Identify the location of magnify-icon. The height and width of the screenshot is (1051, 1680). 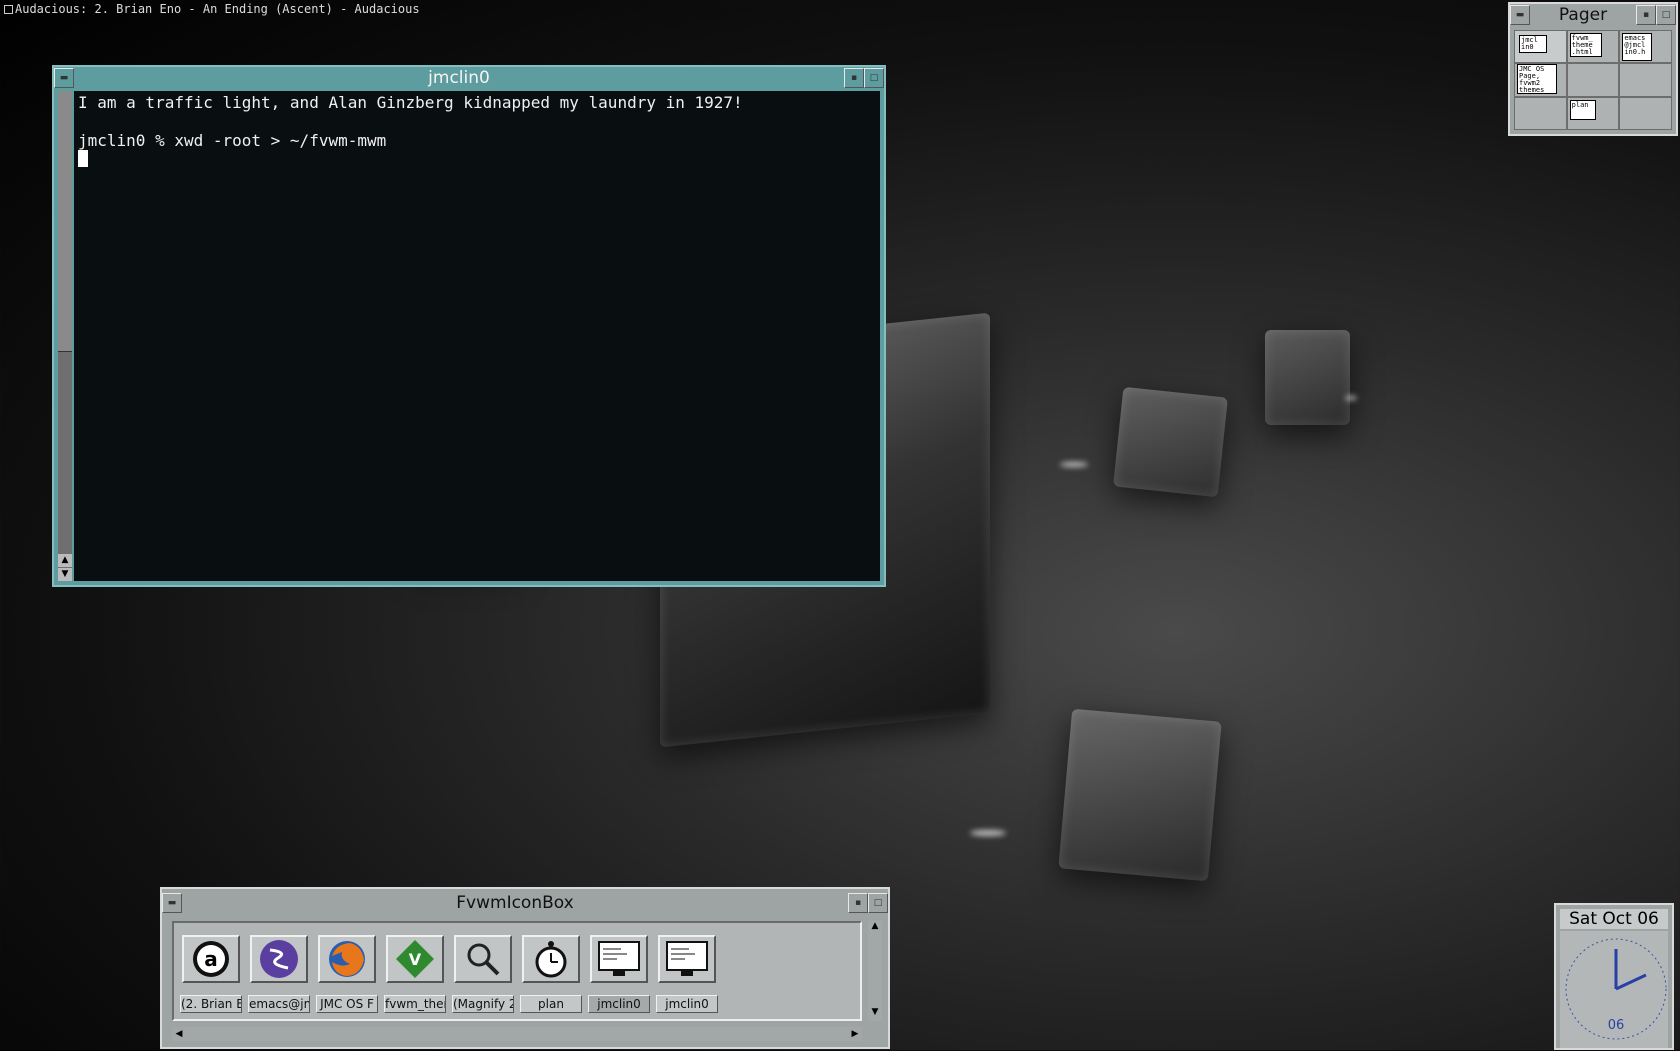
(483, 959).